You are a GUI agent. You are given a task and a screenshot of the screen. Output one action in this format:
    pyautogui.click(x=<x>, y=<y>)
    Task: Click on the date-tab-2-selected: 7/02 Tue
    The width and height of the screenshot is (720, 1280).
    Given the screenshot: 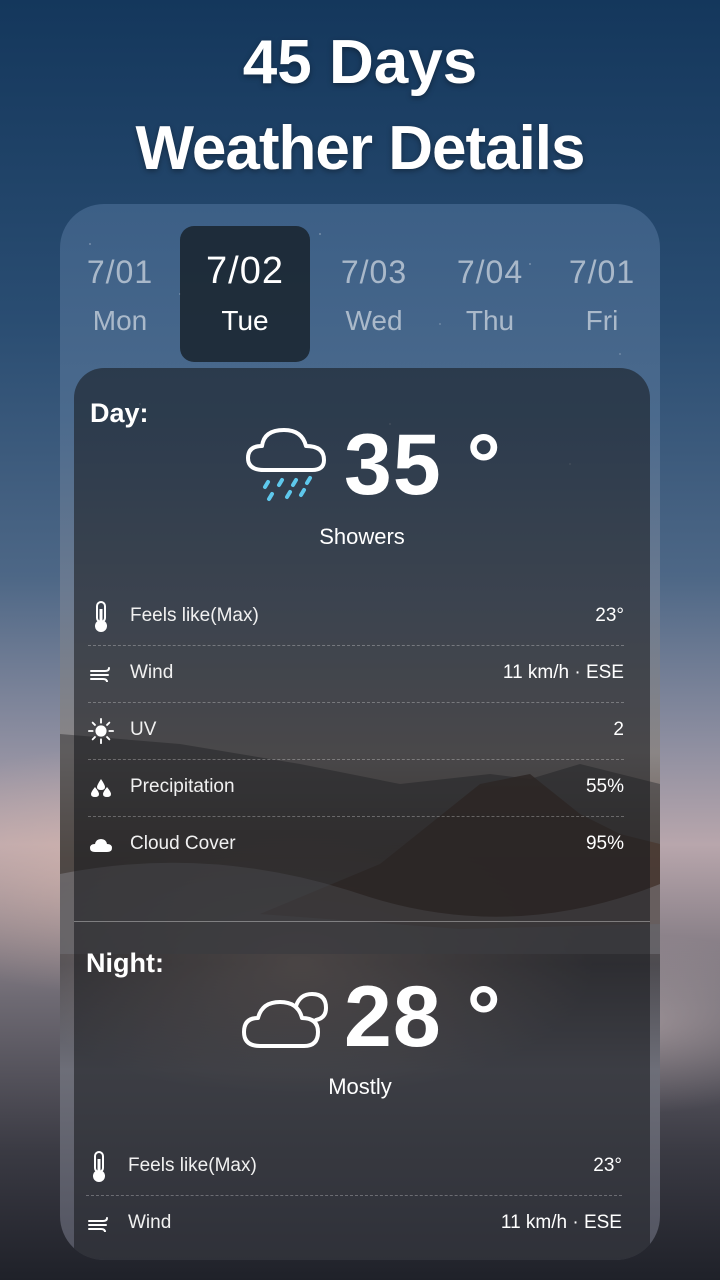 What is the action you would take?
    pyautogui.click(x=245, y=294)
    